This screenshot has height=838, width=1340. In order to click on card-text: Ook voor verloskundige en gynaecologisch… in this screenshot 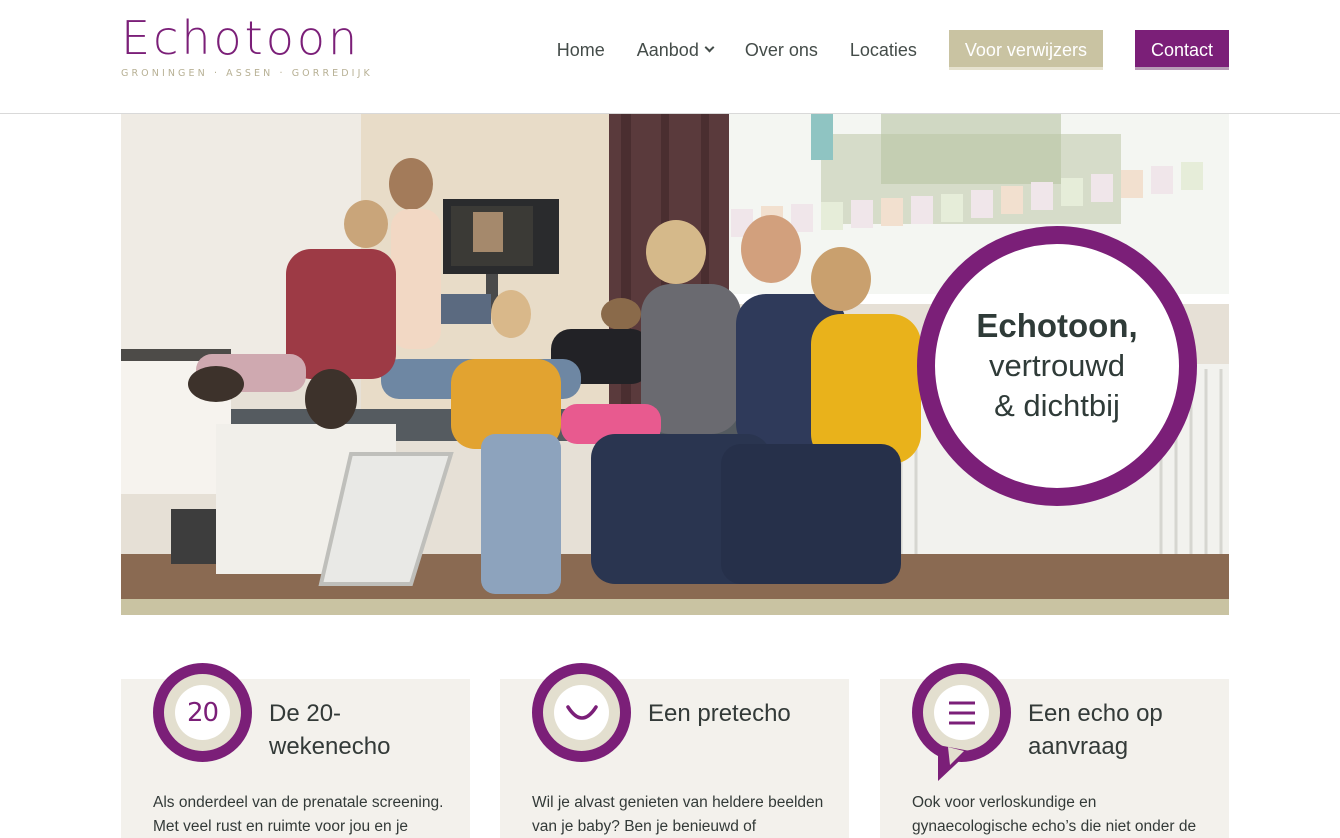, I will do `click(1054, 814)`.